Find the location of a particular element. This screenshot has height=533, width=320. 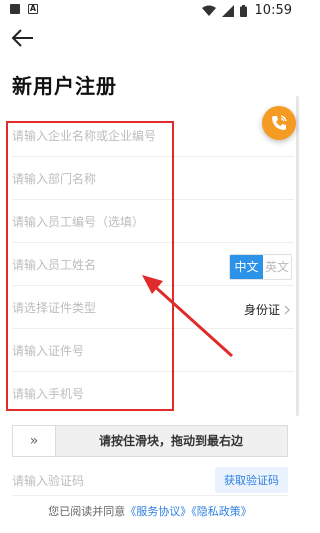

chevron-right-icon is located at coordinates (287, 309).